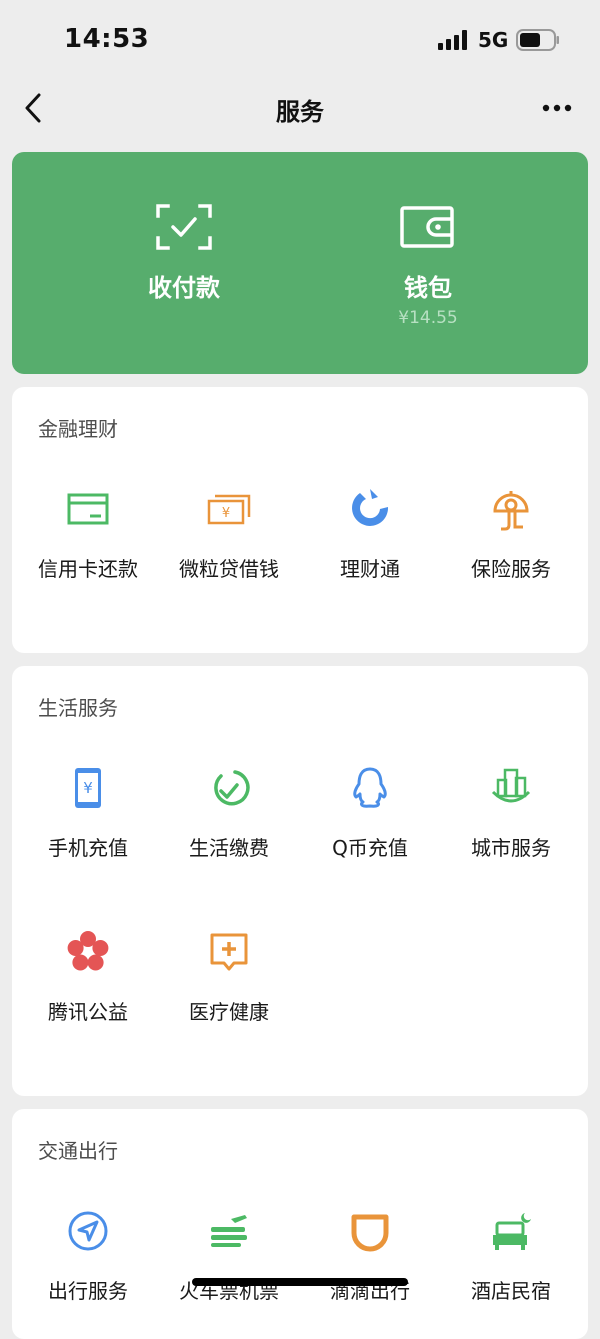 The height and width of the screenshot is (1339, 600). What do you see at coordinates (512, 1231) in the screenshot?
I see `hotel-bed-icon` at bounding box center [512, 1231].